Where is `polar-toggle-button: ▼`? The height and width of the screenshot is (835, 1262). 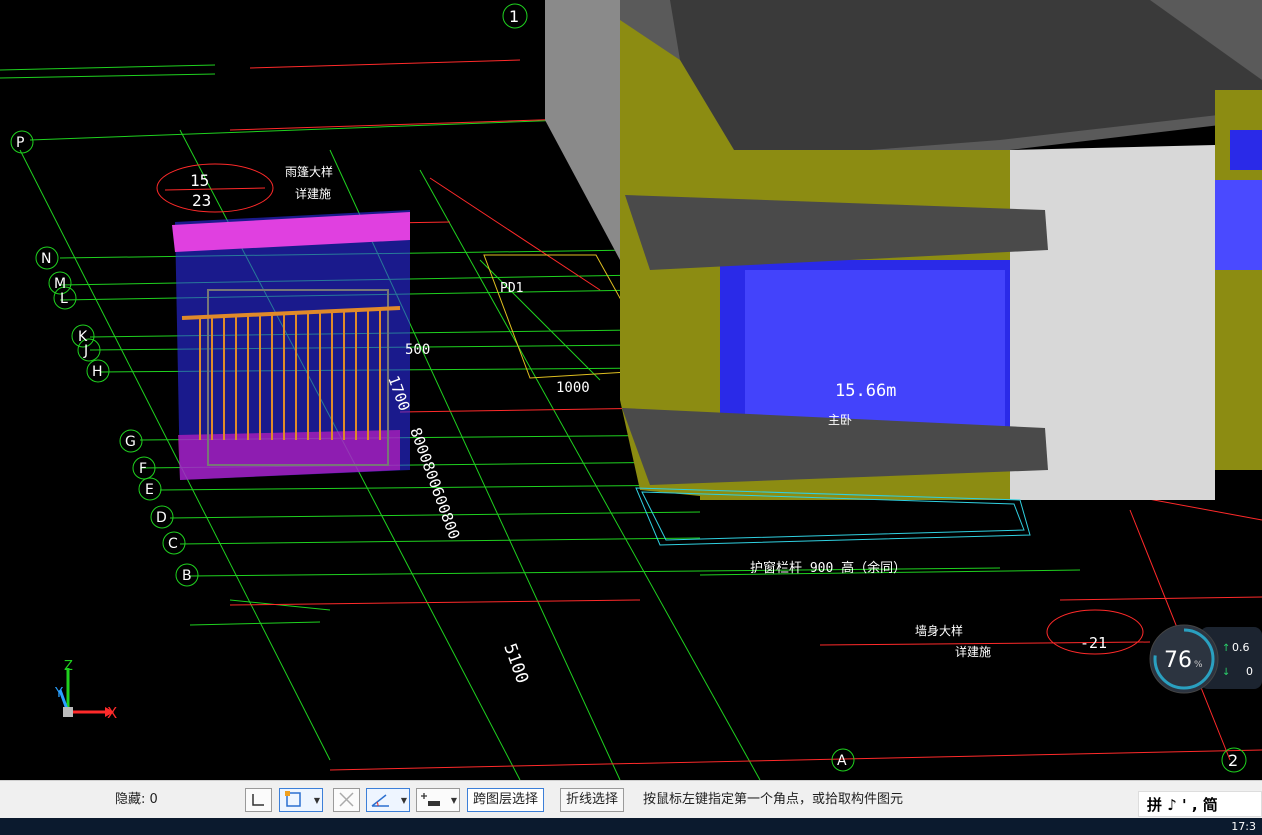 polar-toggle-button: ▼ is located at coordinates (388, 800).